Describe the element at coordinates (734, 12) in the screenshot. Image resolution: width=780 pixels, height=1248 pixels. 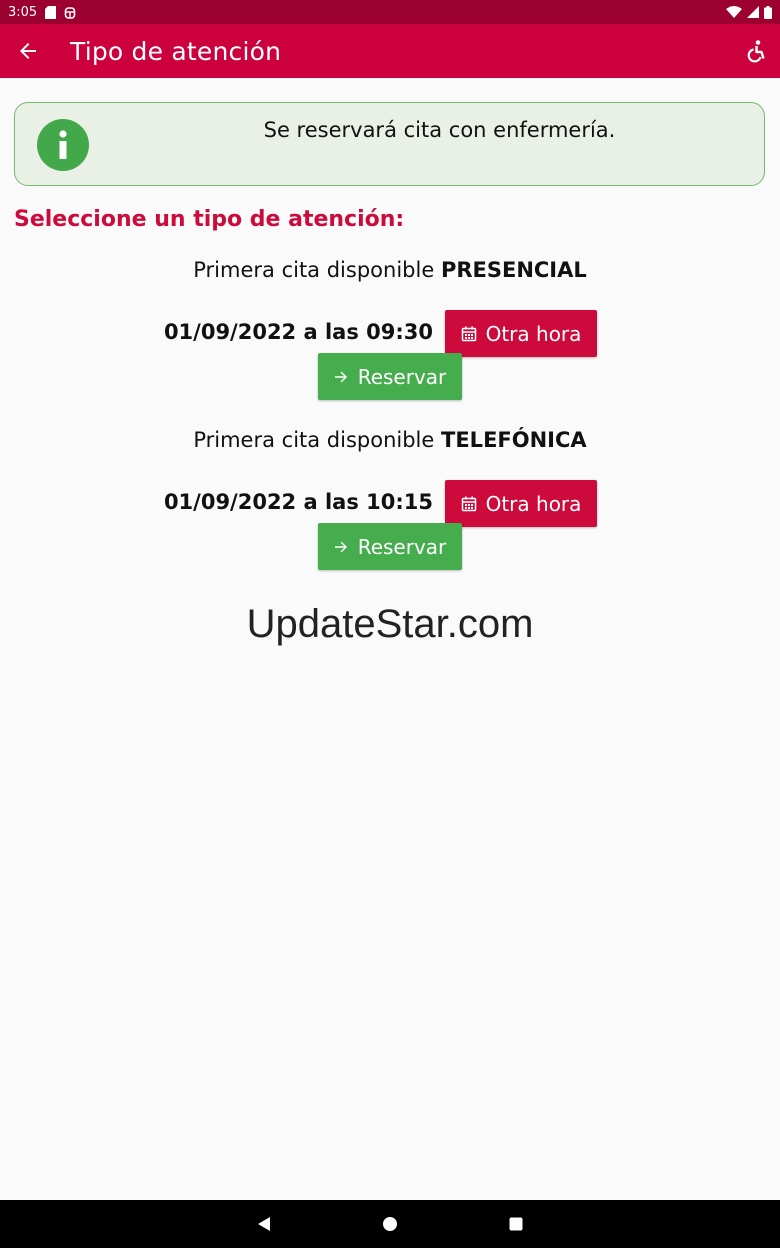
I see `wifi-icon` at that location.